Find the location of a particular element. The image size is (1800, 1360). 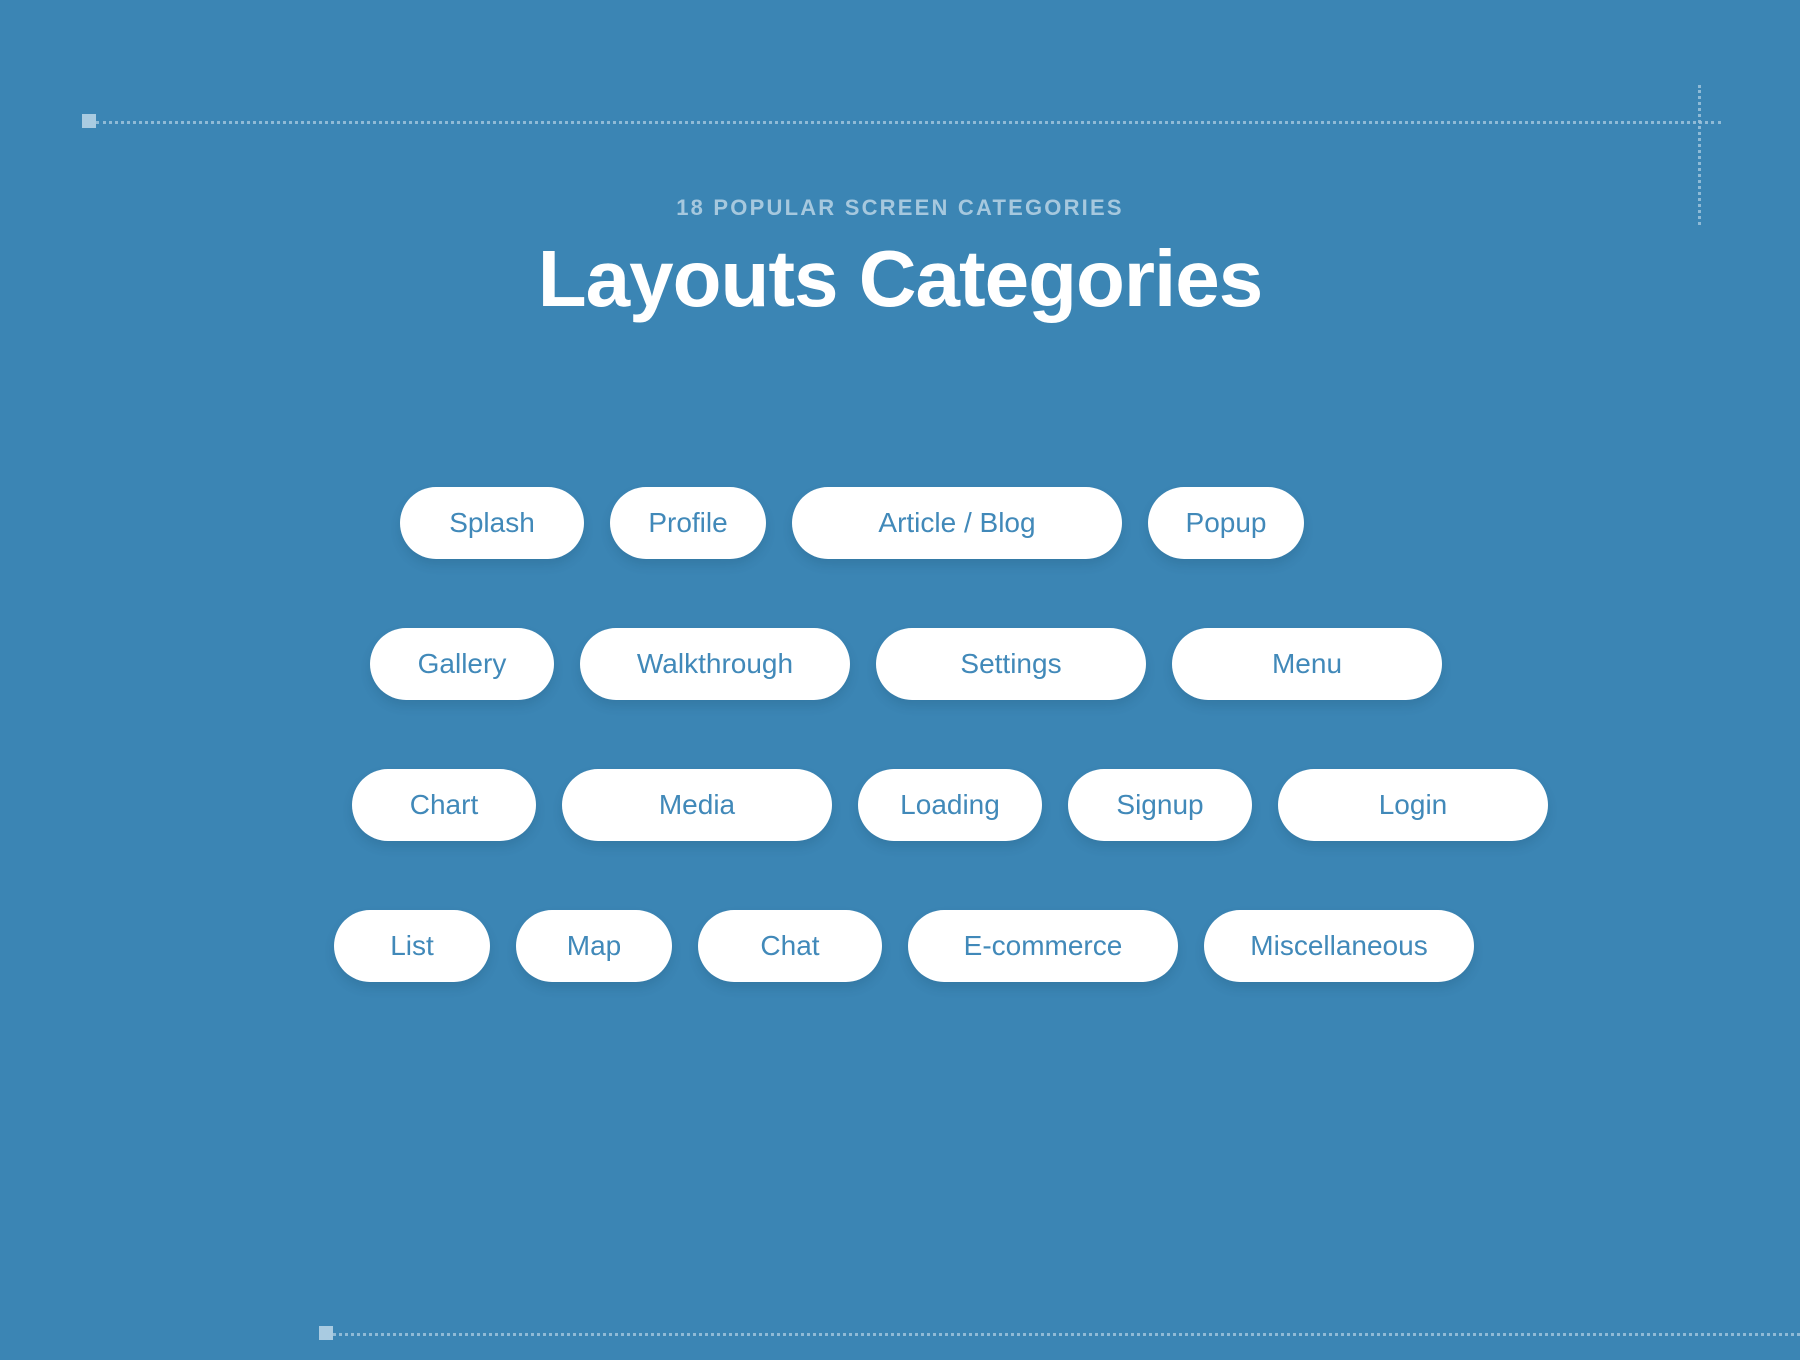

pill-row: List Map Chat E-commerce Miscellaneous is located at coordinates (900, 946).